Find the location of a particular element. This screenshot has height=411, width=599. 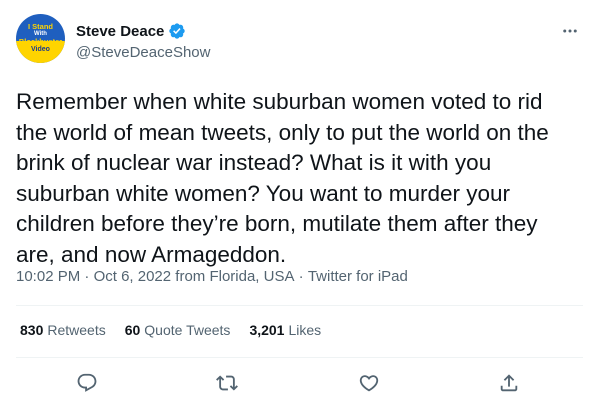

like-icon is located at coordinates (369, 383).